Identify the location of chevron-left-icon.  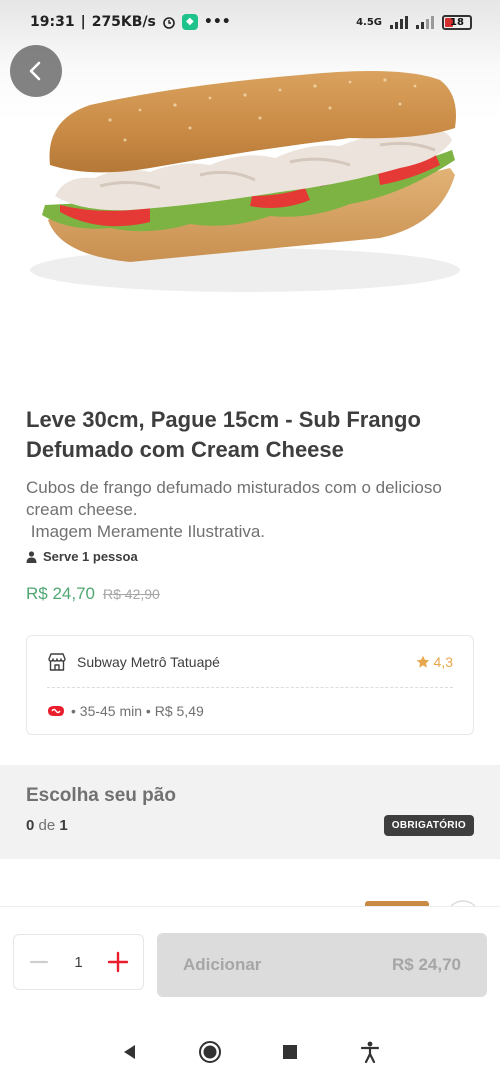
(35, 71).